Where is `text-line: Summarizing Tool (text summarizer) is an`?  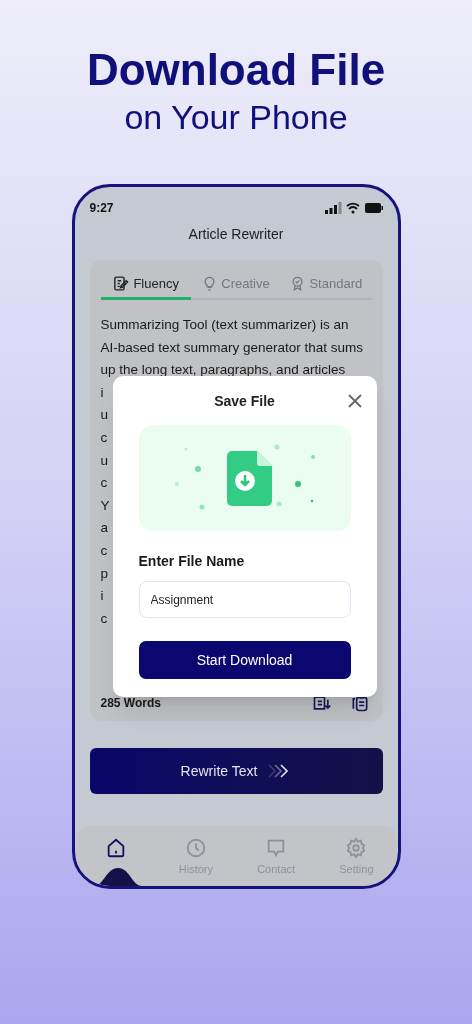 text-line: Summarizing Tool (text summarizer) is an is located at coordinates (224, 325).